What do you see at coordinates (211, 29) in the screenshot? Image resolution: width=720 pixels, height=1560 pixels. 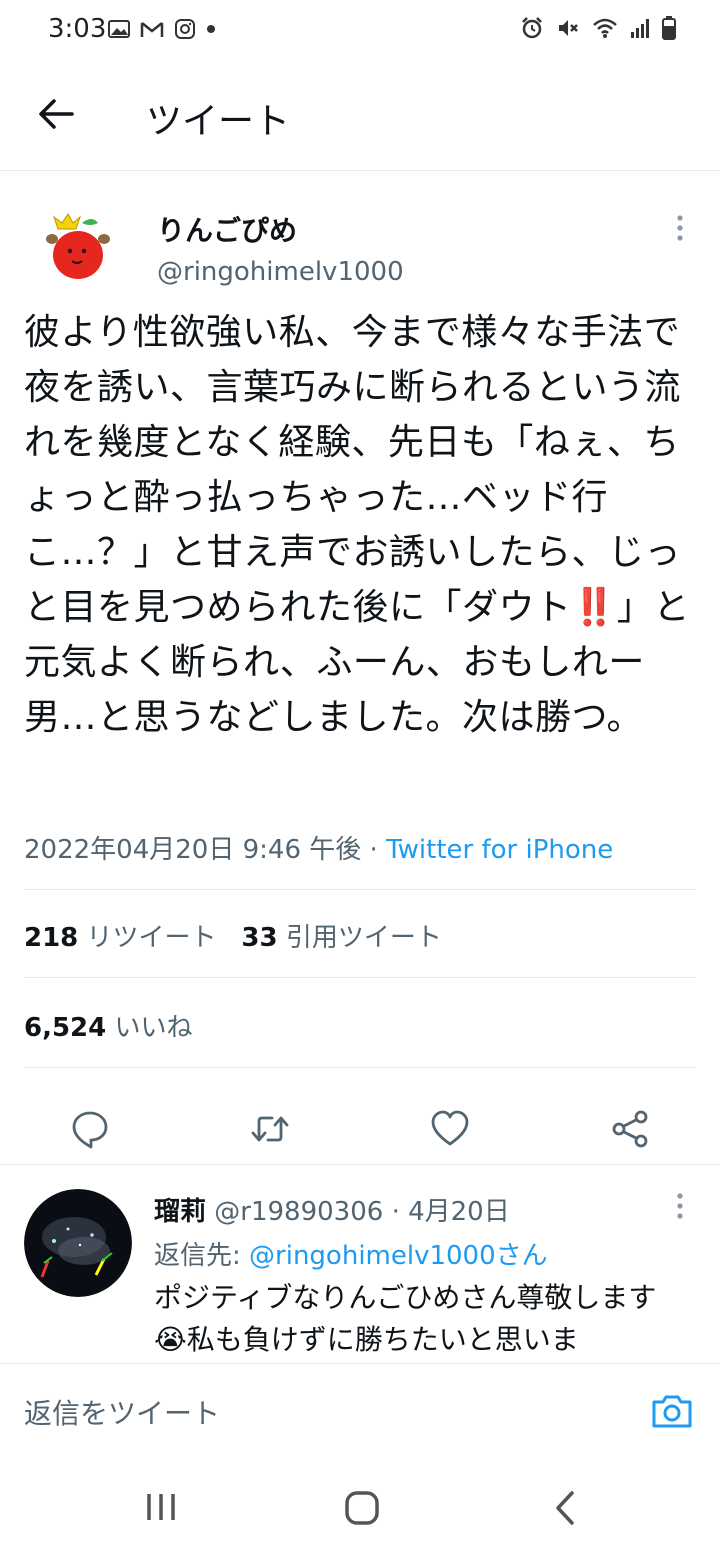 I see `dot-icon` at bounding box center [211, 29].